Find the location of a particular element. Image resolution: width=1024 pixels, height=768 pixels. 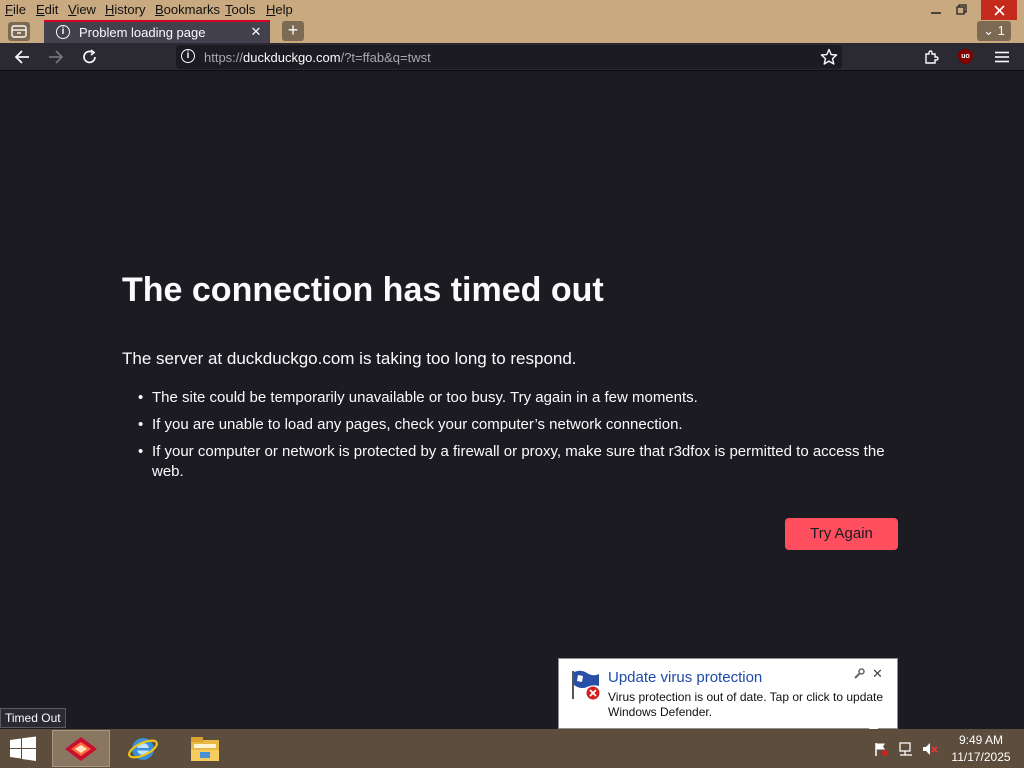

reload-button is located at coordinates (90, 57).